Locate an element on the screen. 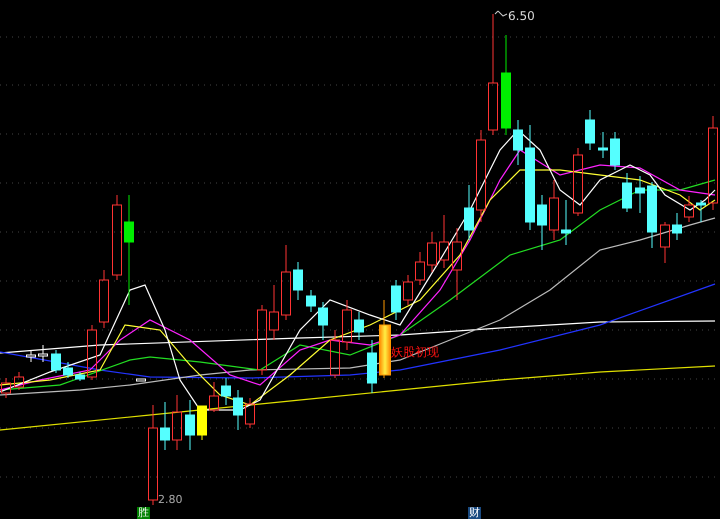  marker-tag: 财 is located at coordinates (474, 513).